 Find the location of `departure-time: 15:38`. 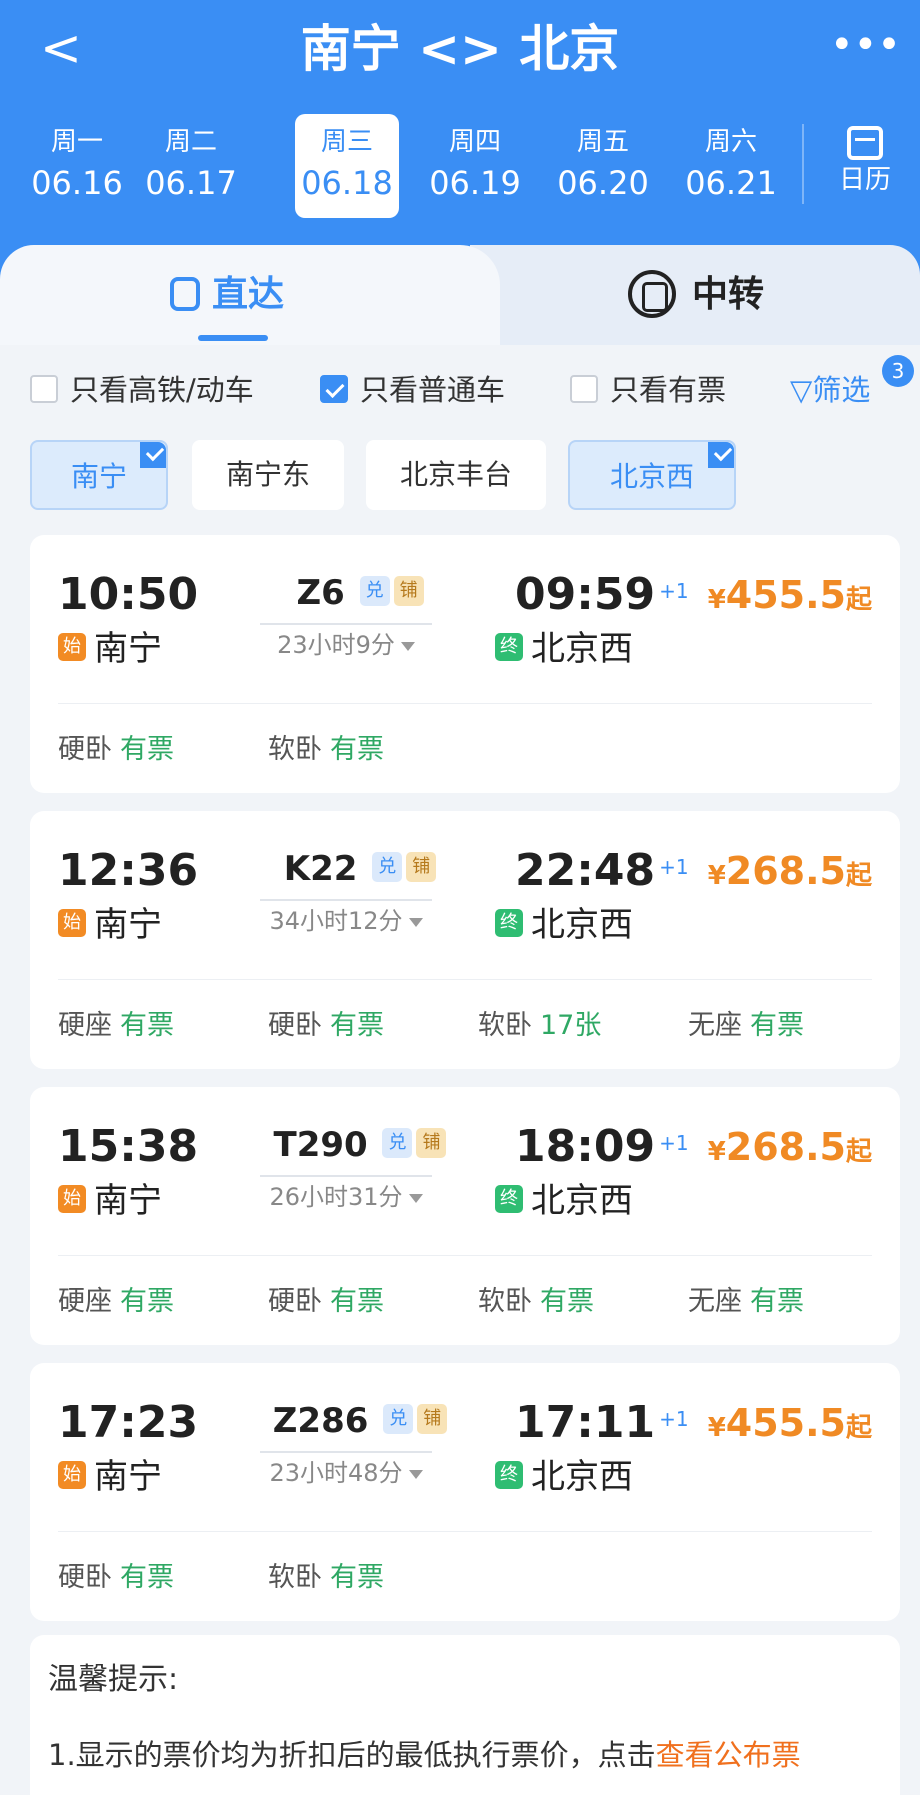

departure-time: 15:38 is located at coordinates (128, 1146).